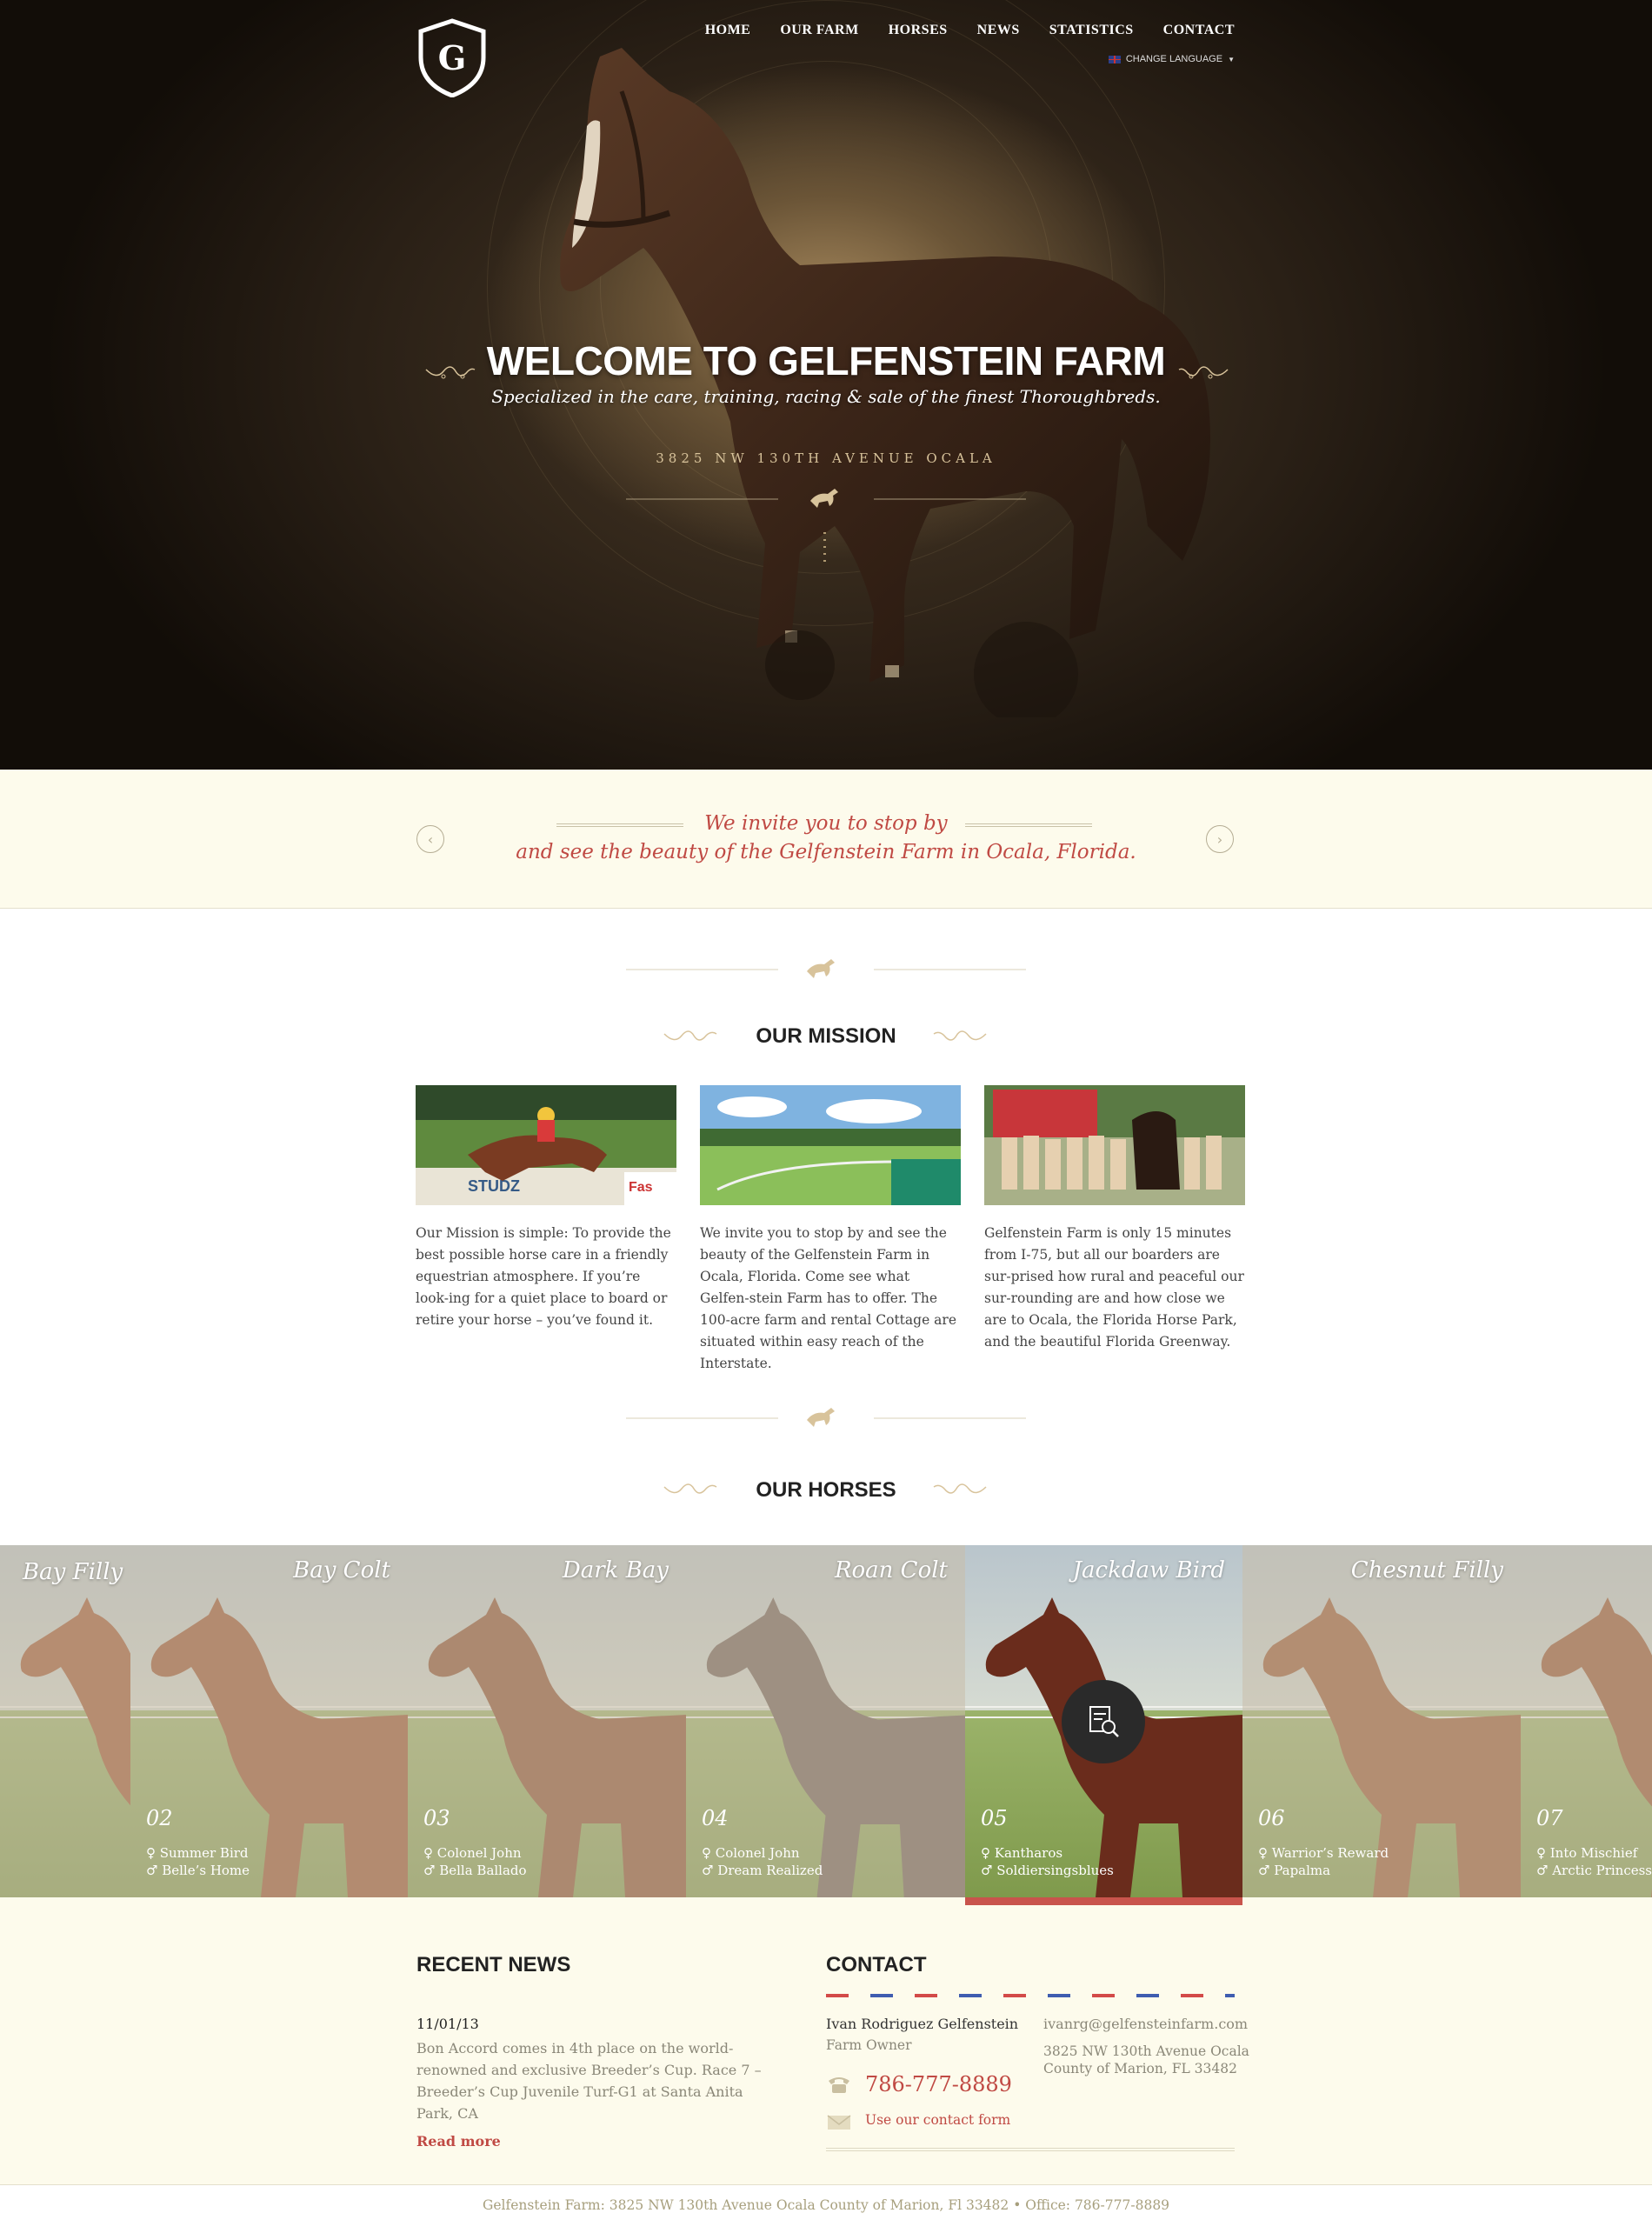 The width and height of the screenshot is (1652, 2233). I want to click on horse-dam: ♂ Arctic Princess, so click(1594, 1871).